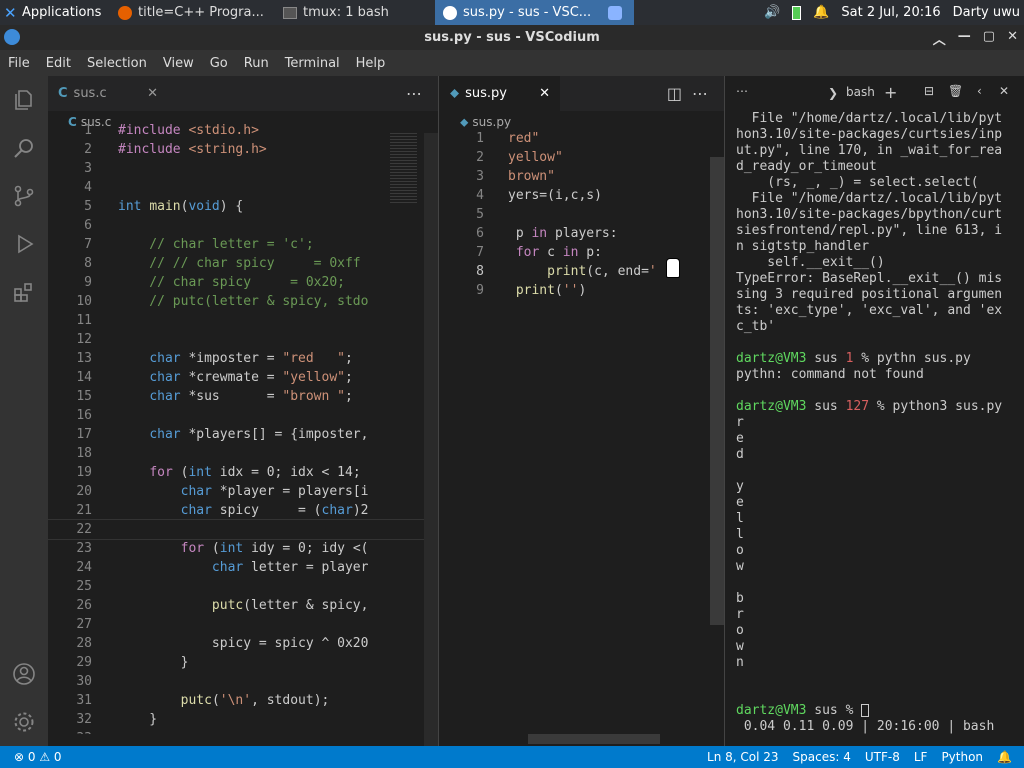 This screenshot has width=1024, height=768. I want to click on code-line: 8 // // char spicy = 0xff, so click(243, 263).